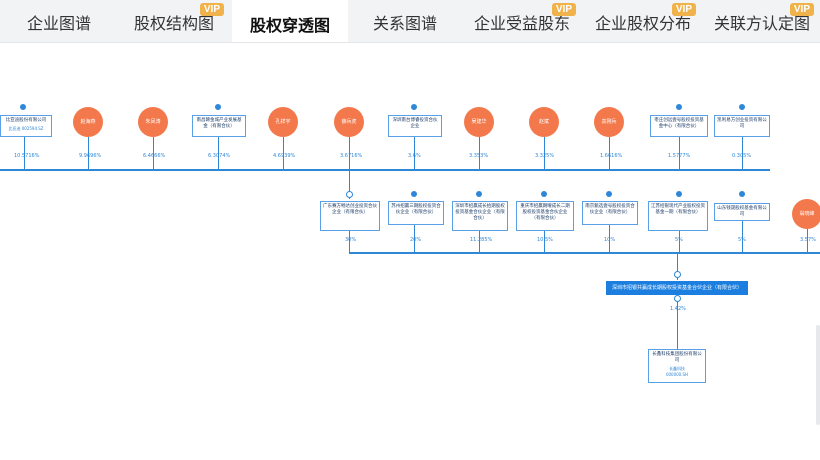  I want to click on node-label: 长鑫科技集团股份有限公司, so click(677, 357).